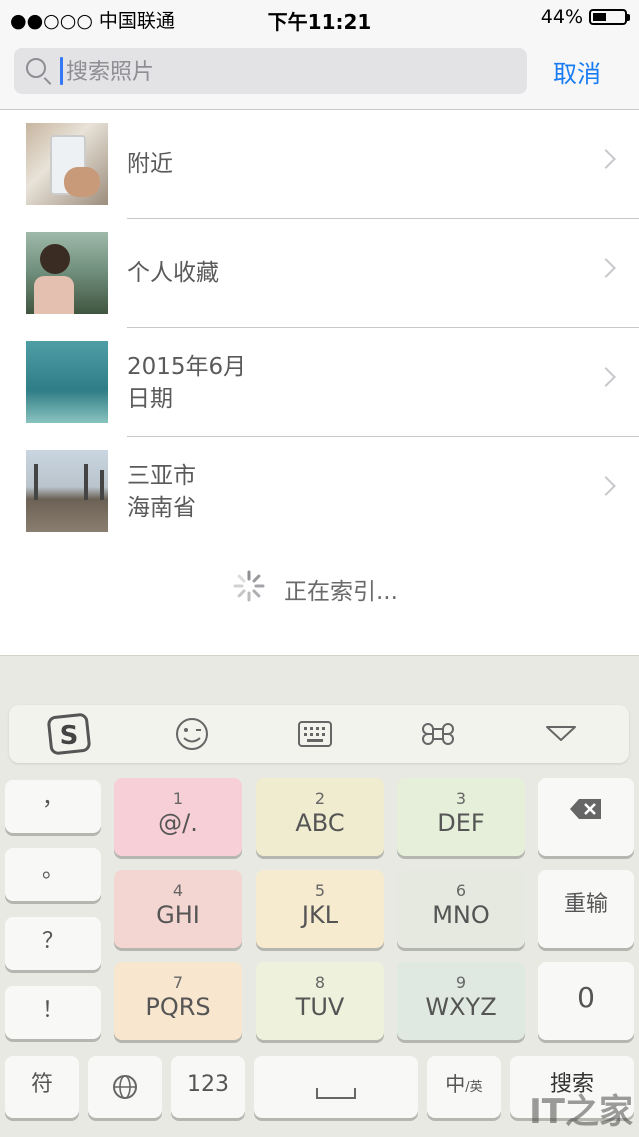 This screenshot has height=1137, width=639. What do you see at coordinates (150, 164) in the screenshot?
I see `result-title: 附近` at bounding box center [150, 164].